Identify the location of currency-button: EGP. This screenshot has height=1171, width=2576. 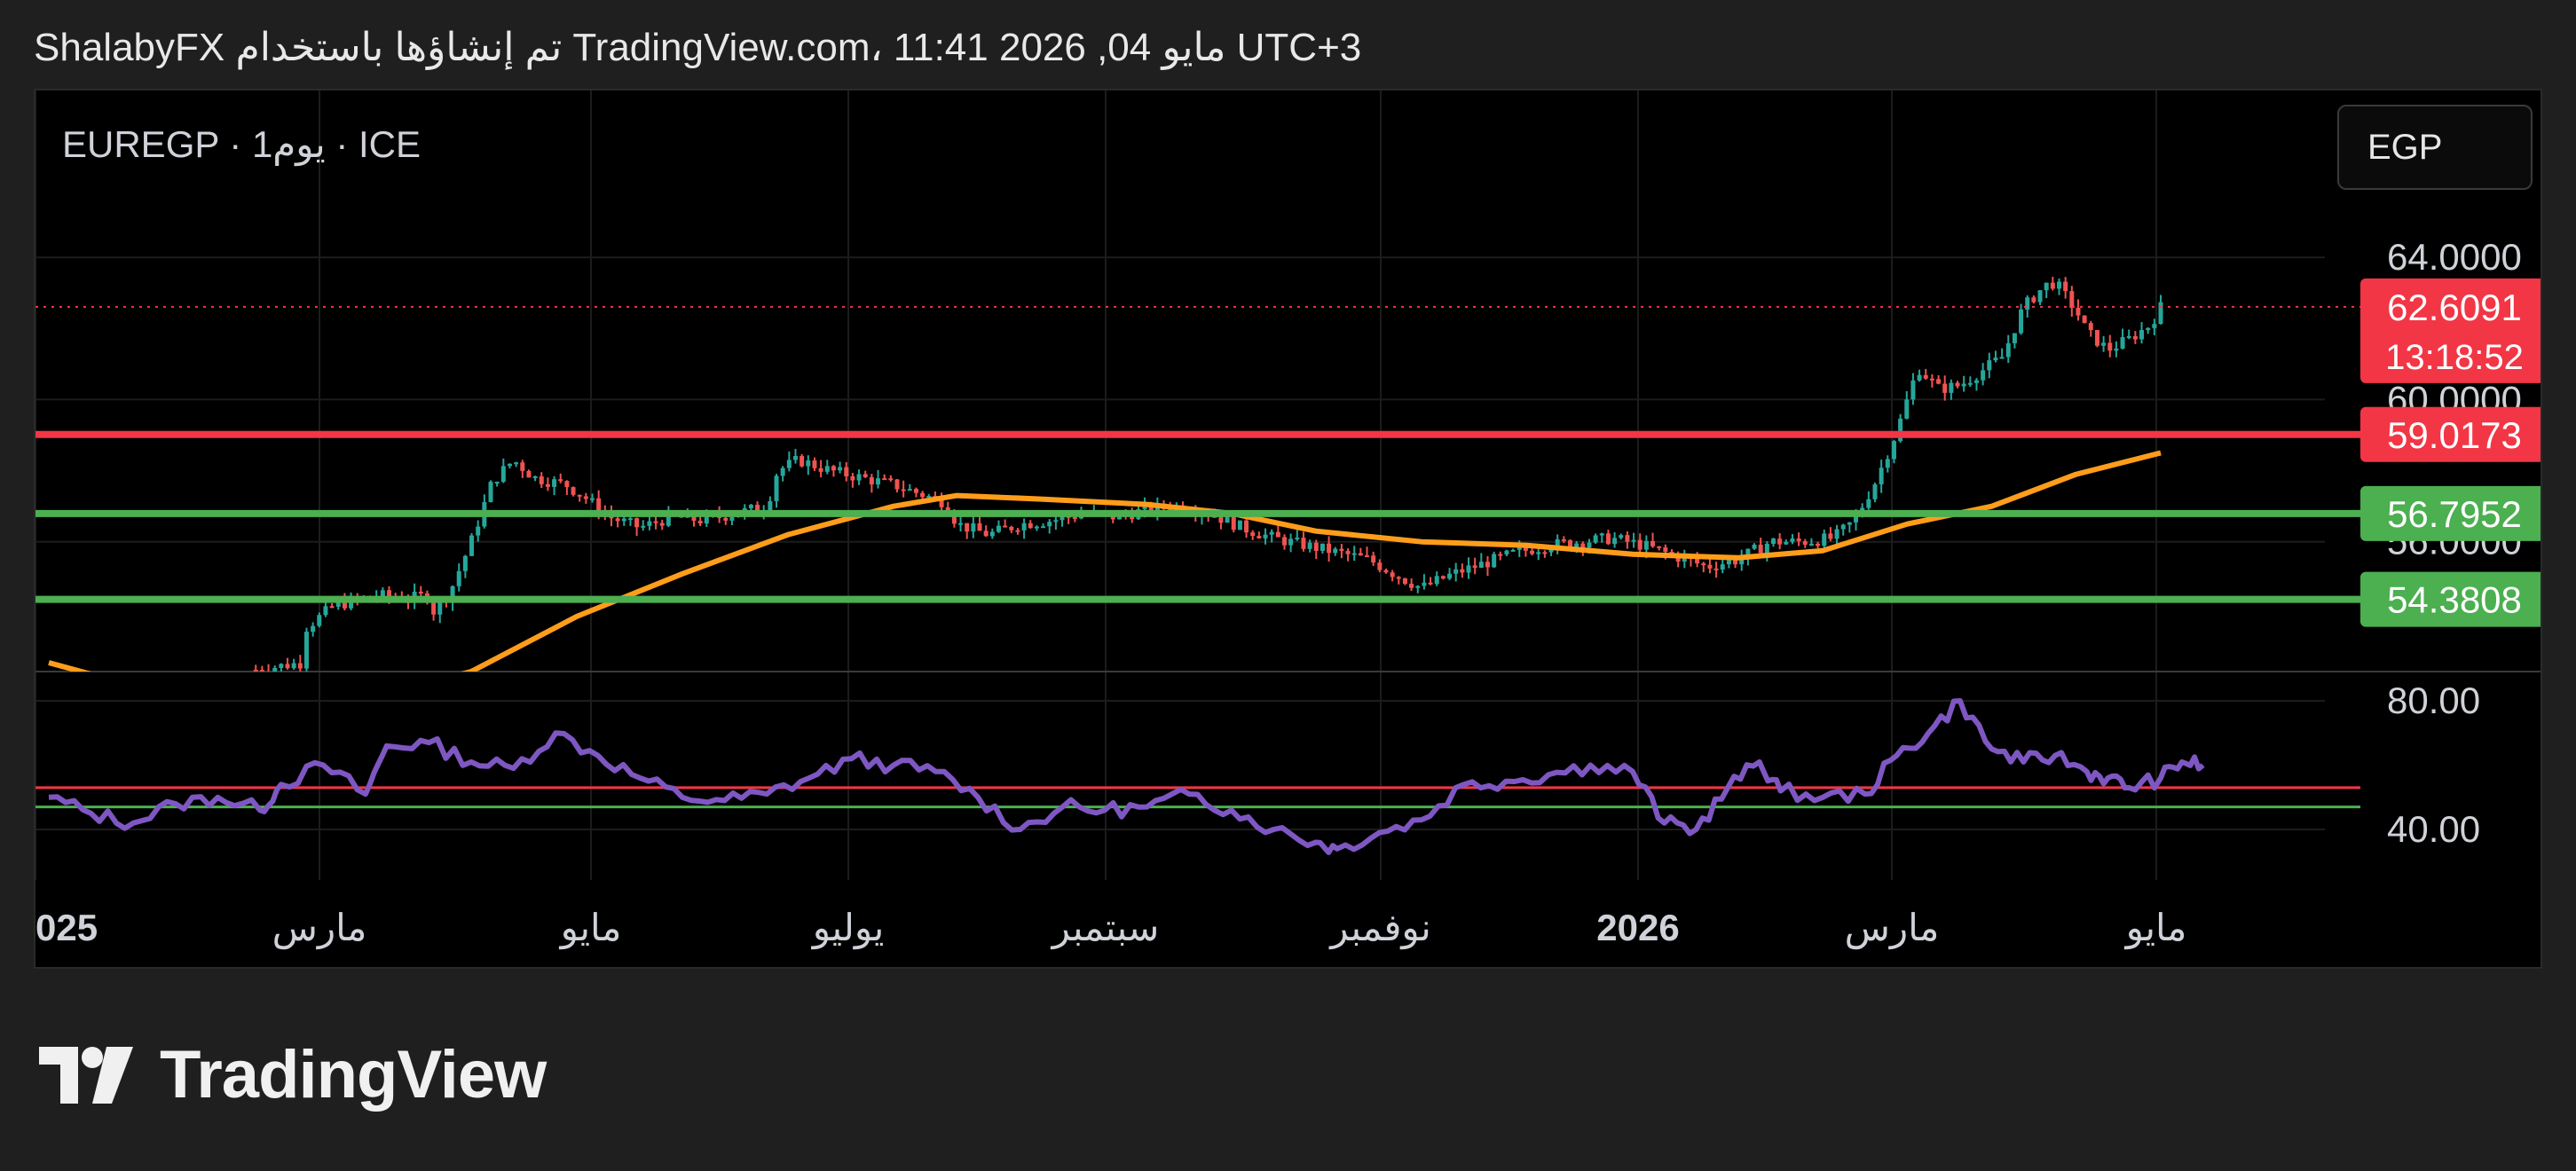
(2435, 147).